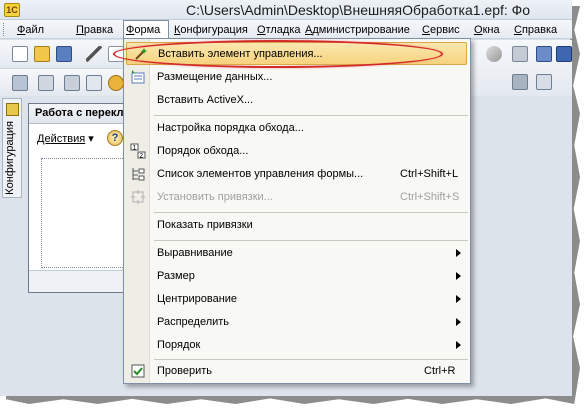 The image size is (586, 411). I want to click on menu-item-label: Выравнивание, so click(195, 253).